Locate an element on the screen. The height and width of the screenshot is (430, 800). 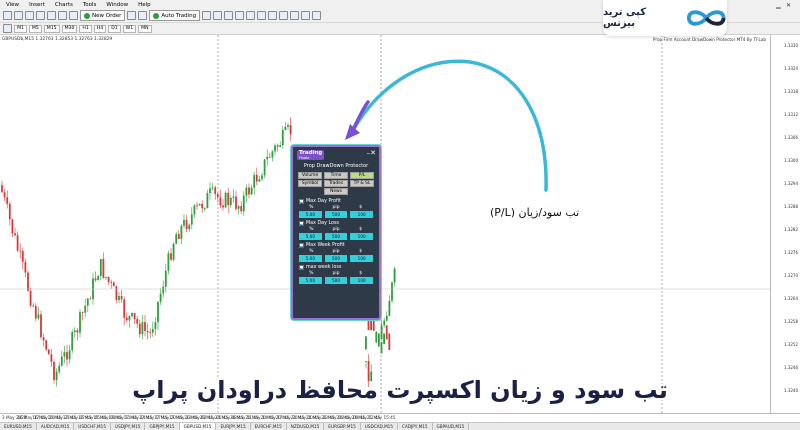
panel-minimize-close-icon: –✕ is located at coordinates (371, 153).